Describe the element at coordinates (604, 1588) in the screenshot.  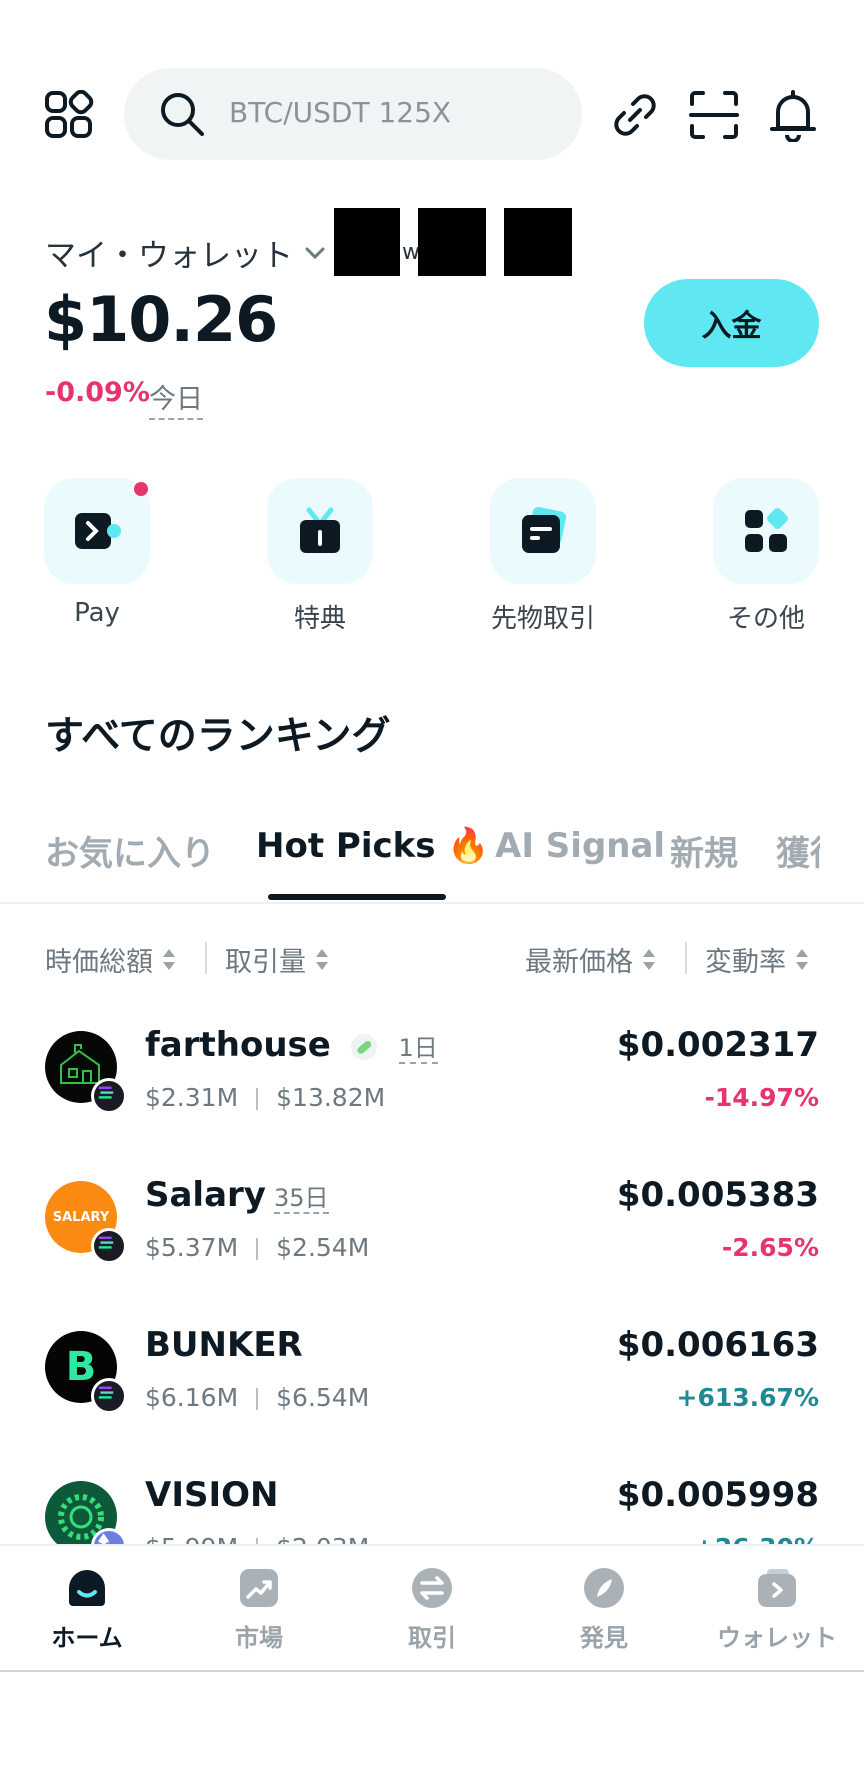
I see `discover-icon` at that location.